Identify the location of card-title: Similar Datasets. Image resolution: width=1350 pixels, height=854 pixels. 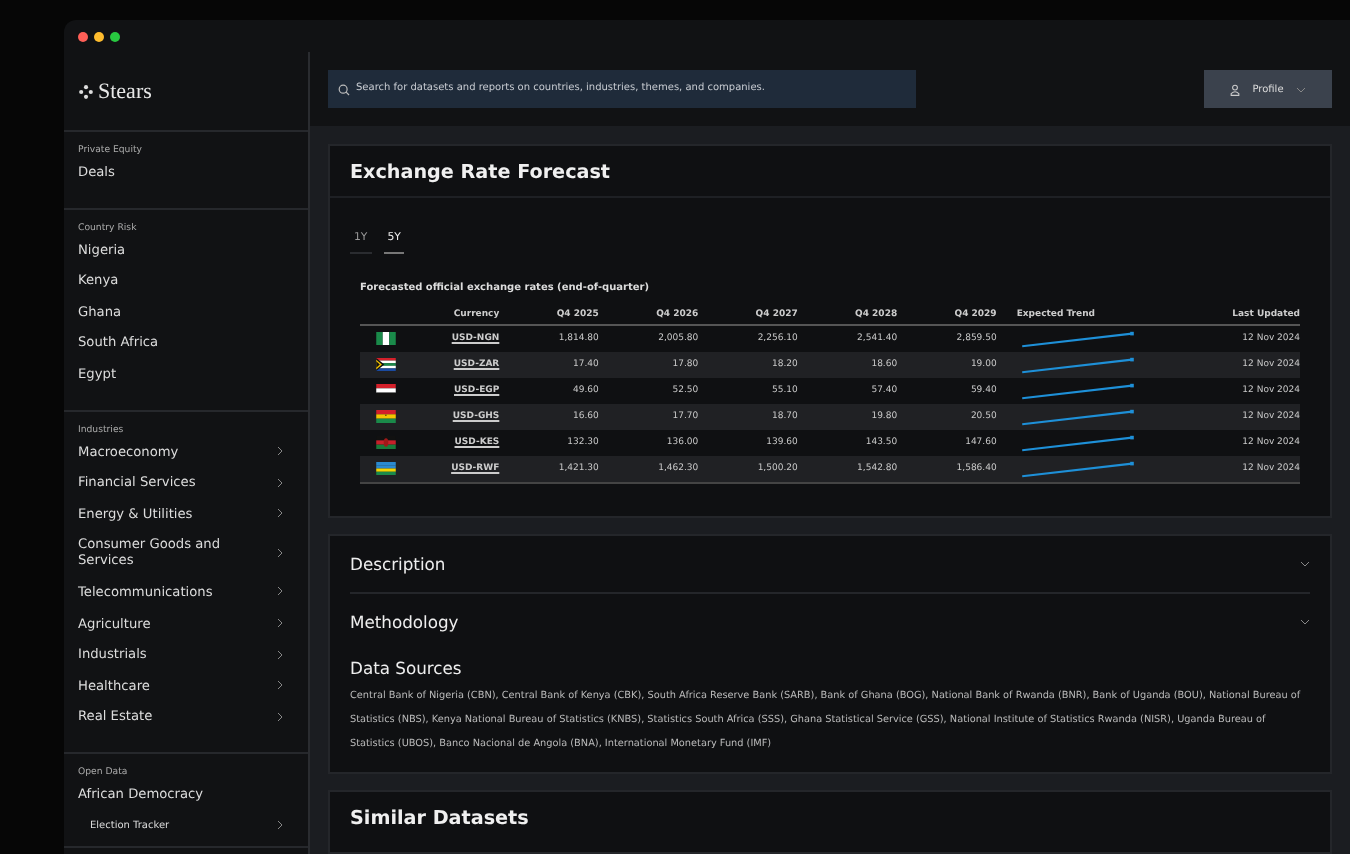
(439, 820).